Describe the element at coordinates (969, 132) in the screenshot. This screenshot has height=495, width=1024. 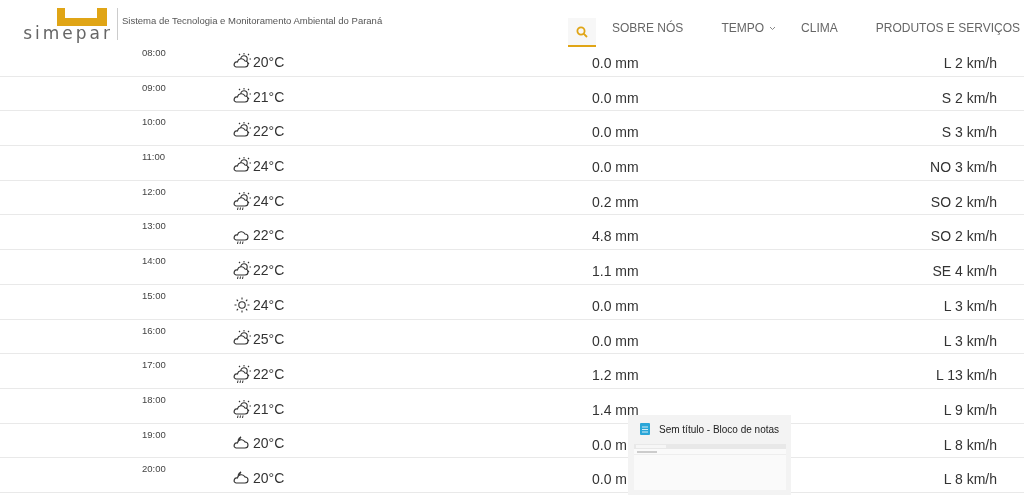
I see `wind-cell: S 3 km/h` at that location.